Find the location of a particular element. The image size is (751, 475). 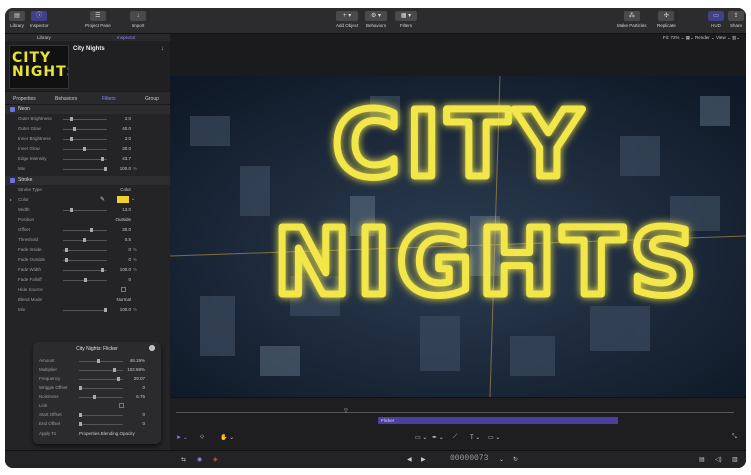

mini-timeline: ▽ Flicker ➤ ⌄ ⬦ ✋ ⌄ ▭ ⌄ ✒ ⌄ ⟋ T ⌄ ▭ ⌄ ⤡ is located at coordinates (458, 423).